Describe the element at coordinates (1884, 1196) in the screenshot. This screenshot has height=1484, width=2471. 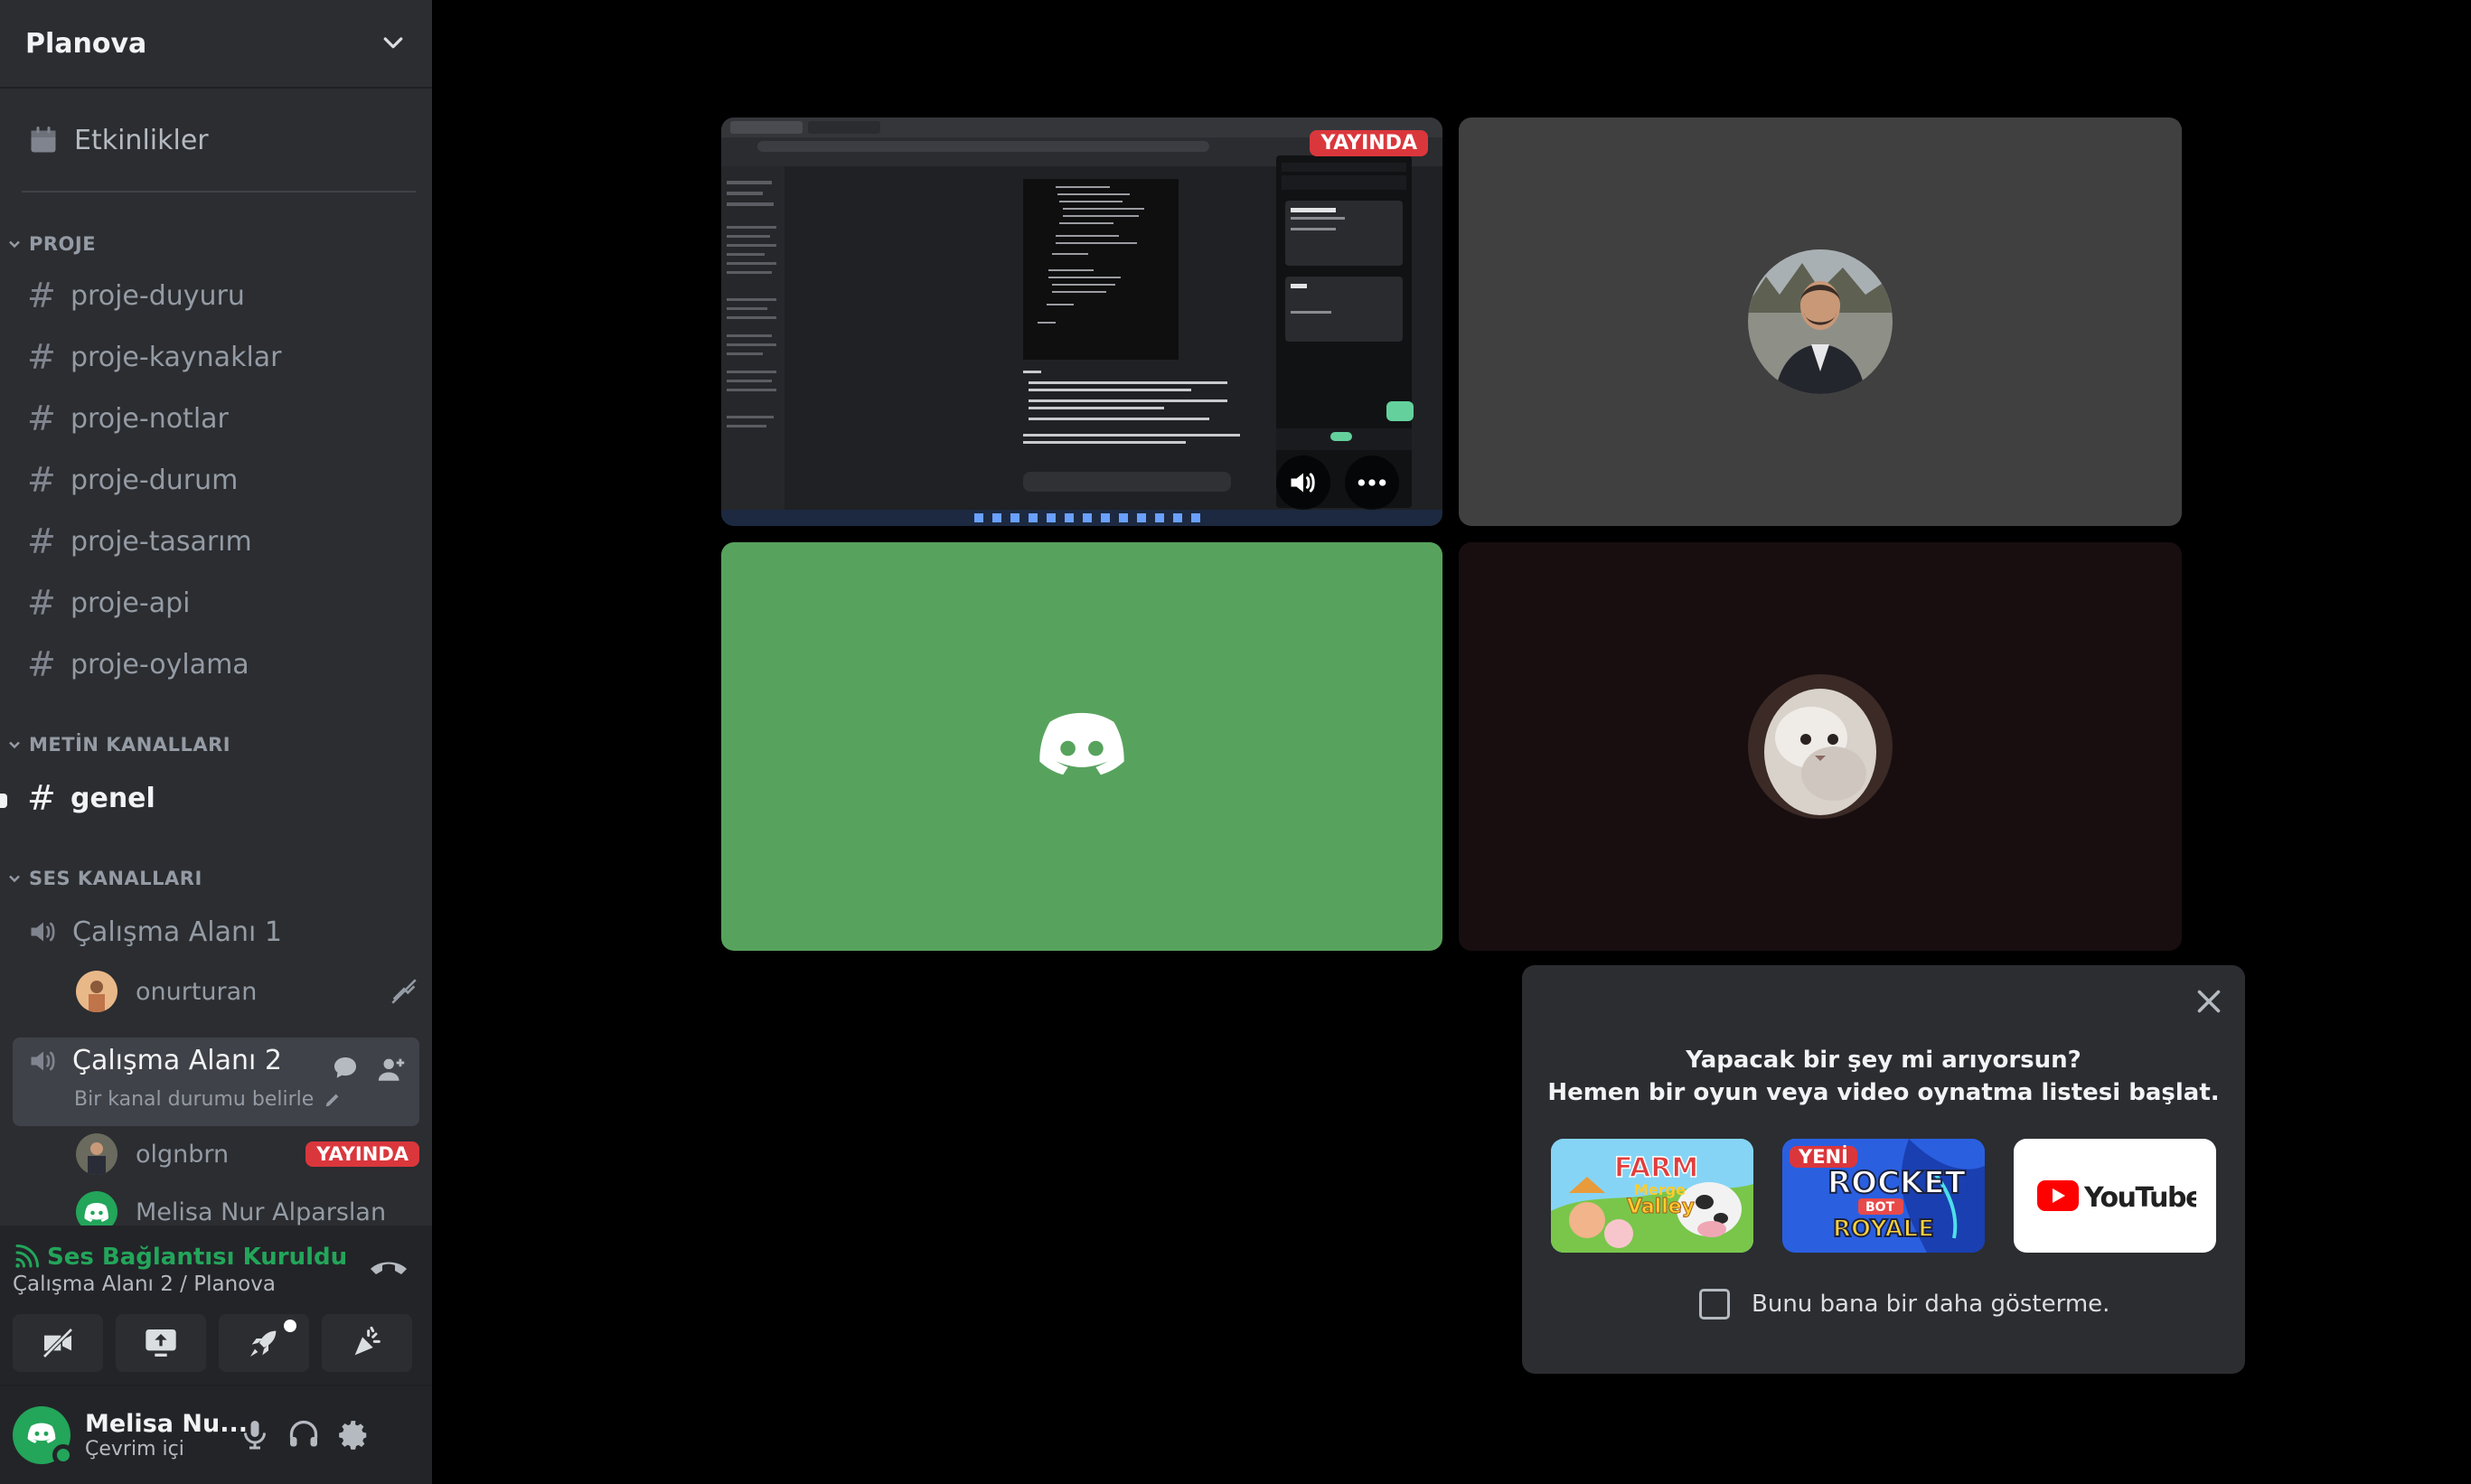
I see `activity-rocket-bot-royale: ROCKET BOT ROYALE YENİ` at that location.